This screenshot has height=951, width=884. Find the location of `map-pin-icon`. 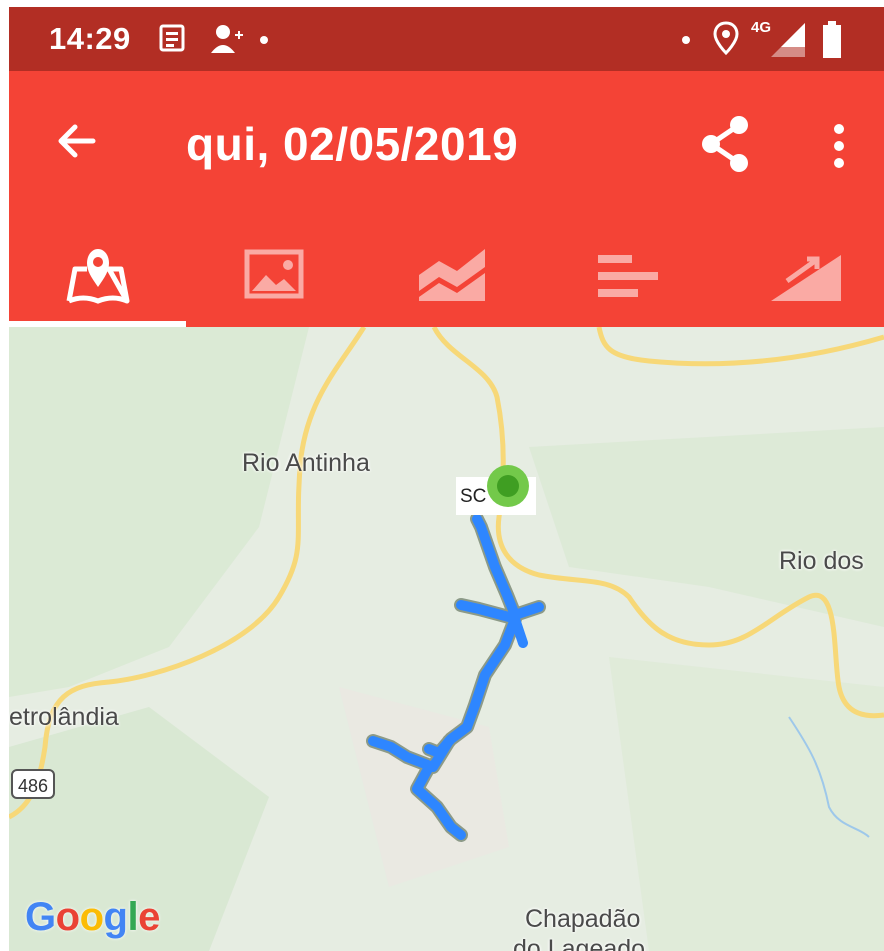

map-pin-icon is located at coordinates (98, 276).